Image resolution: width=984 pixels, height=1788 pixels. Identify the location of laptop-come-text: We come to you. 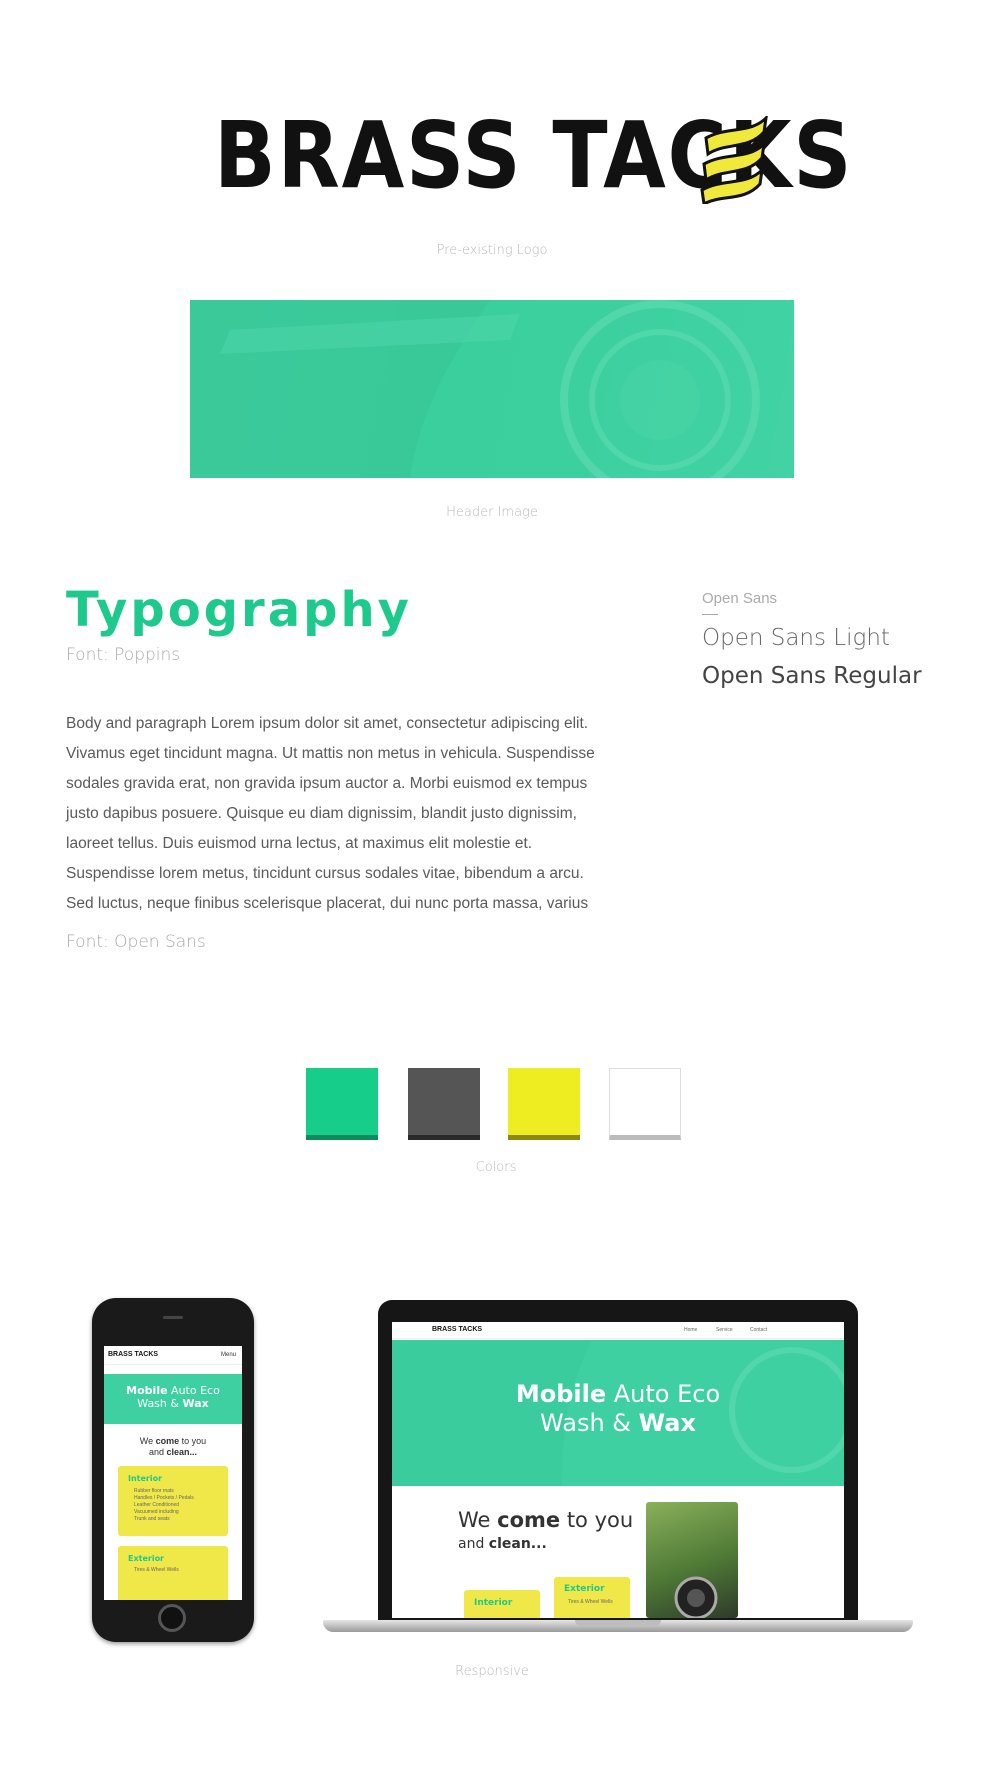
(546, 1520).